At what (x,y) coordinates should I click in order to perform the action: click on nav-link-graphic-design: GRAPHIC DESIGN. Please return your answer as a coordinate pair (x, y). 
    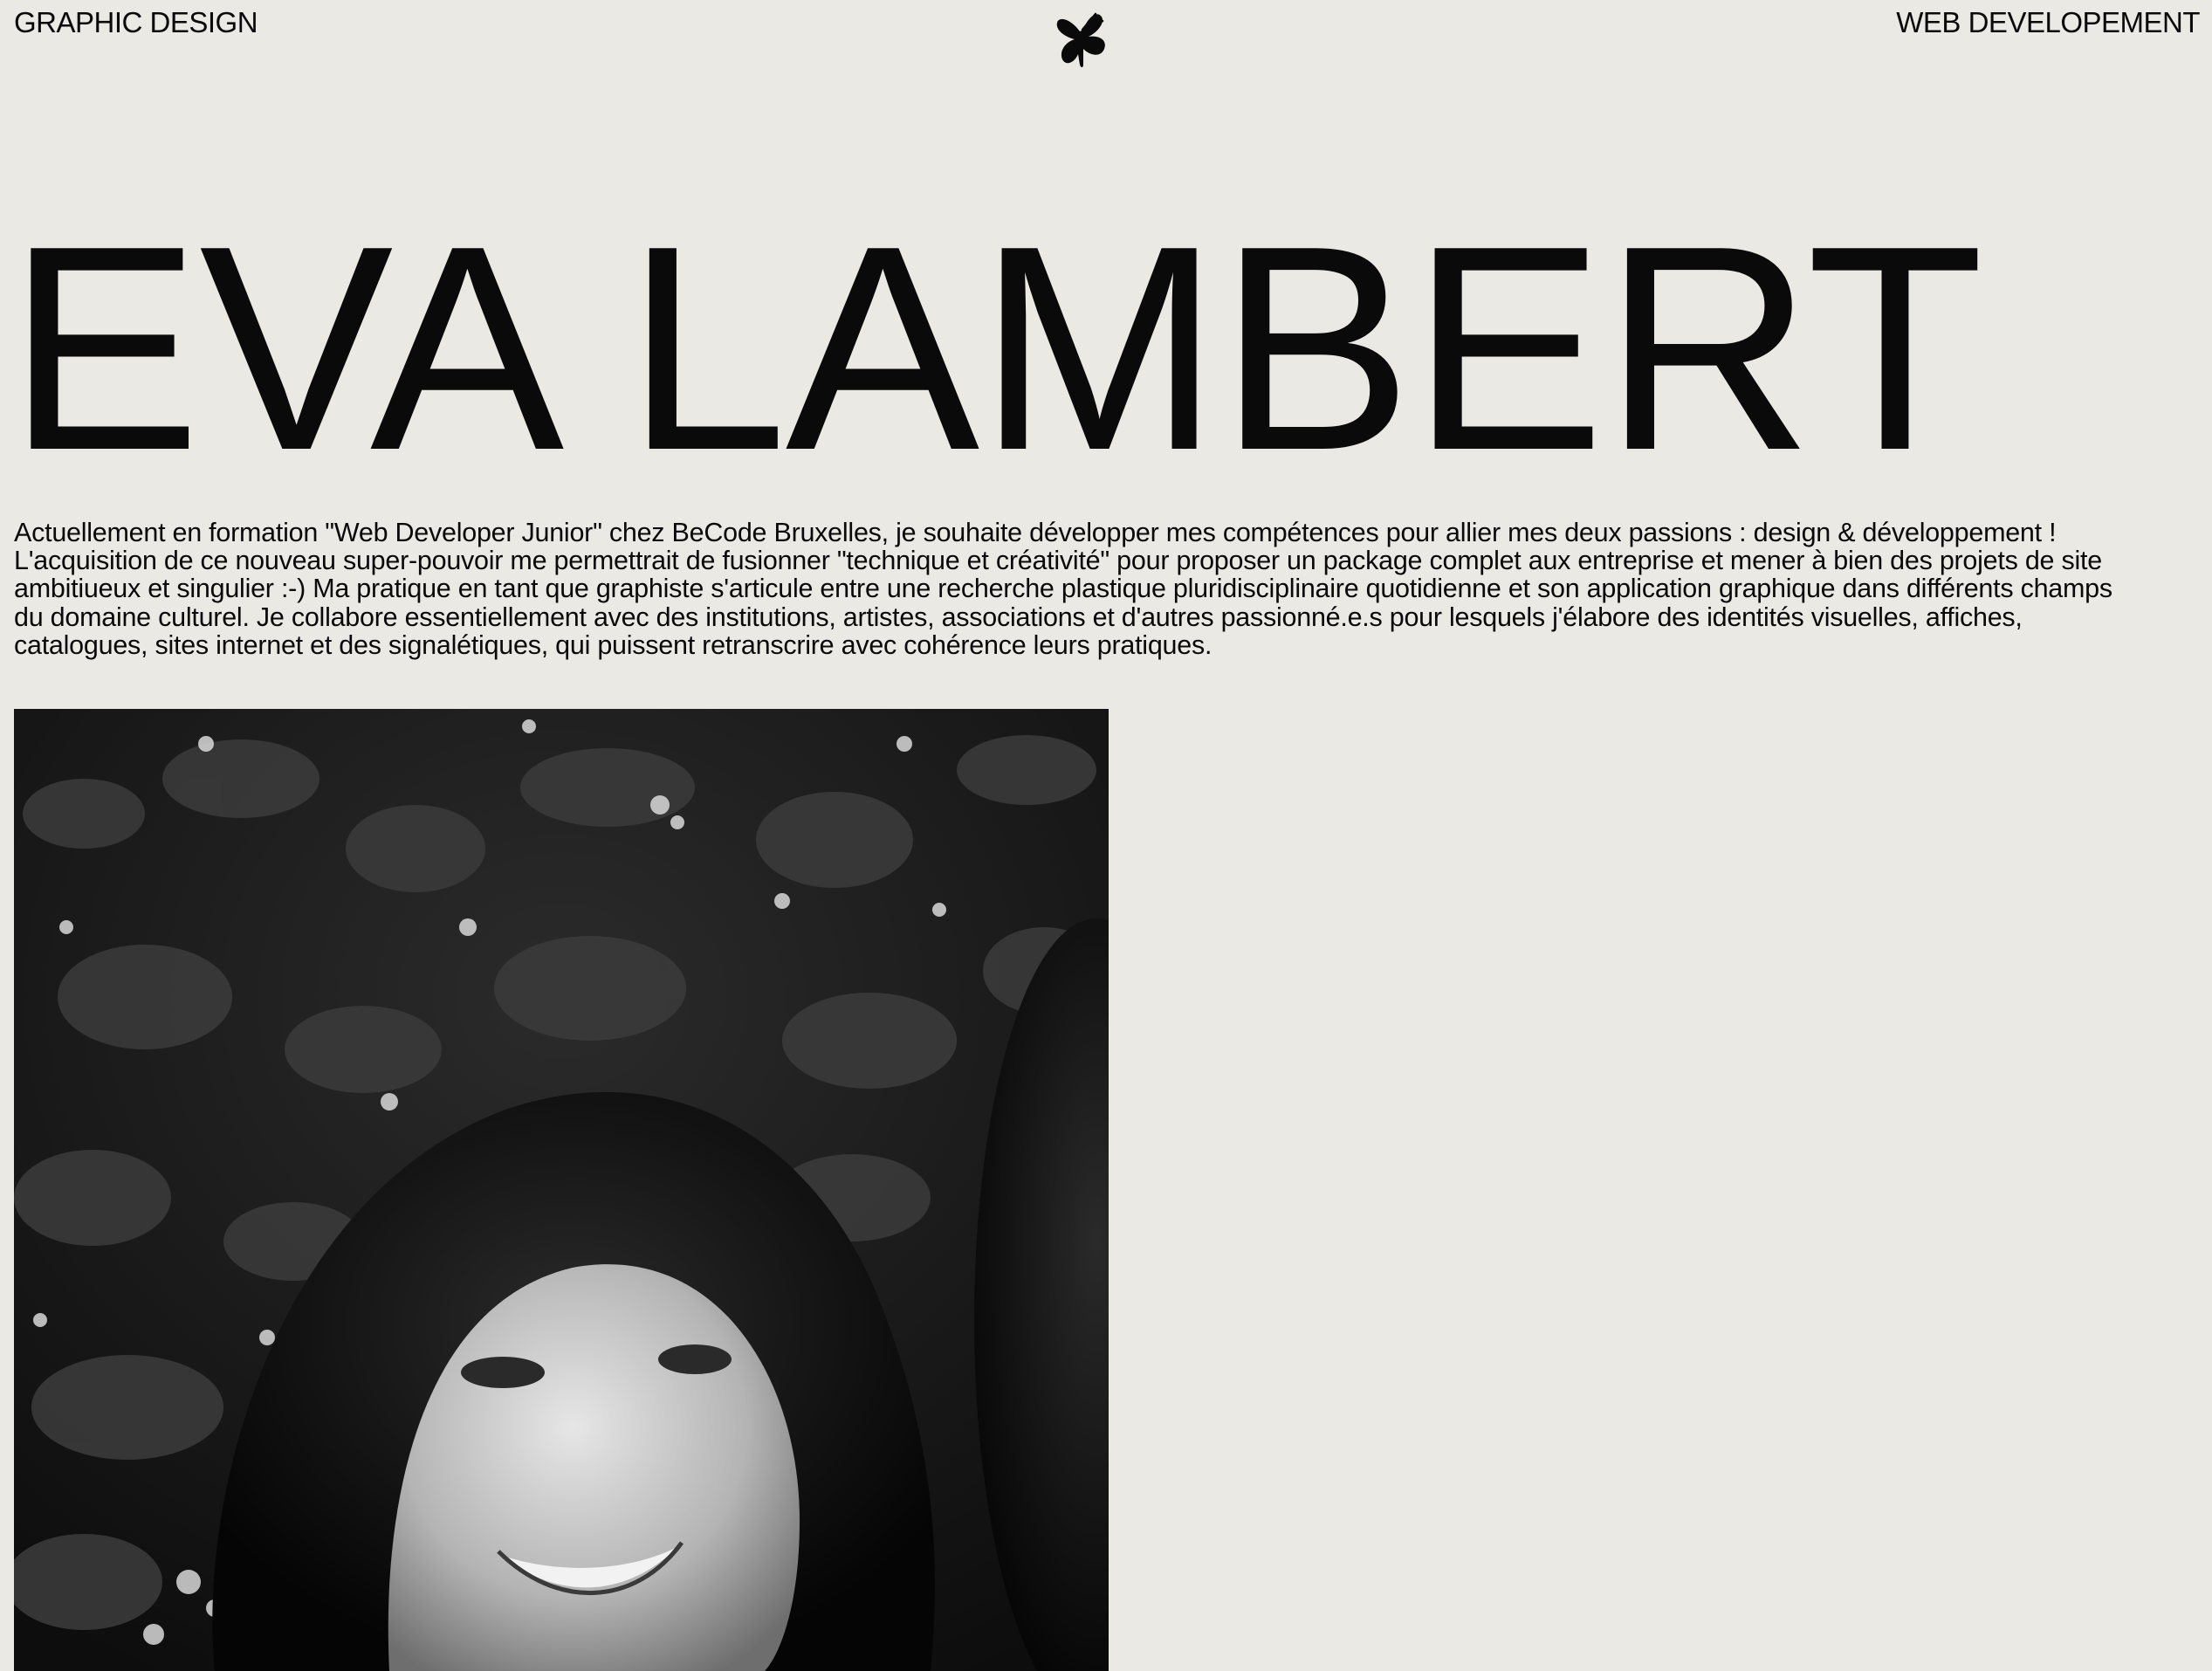
    Looking at the image, I should click on (136, 22).